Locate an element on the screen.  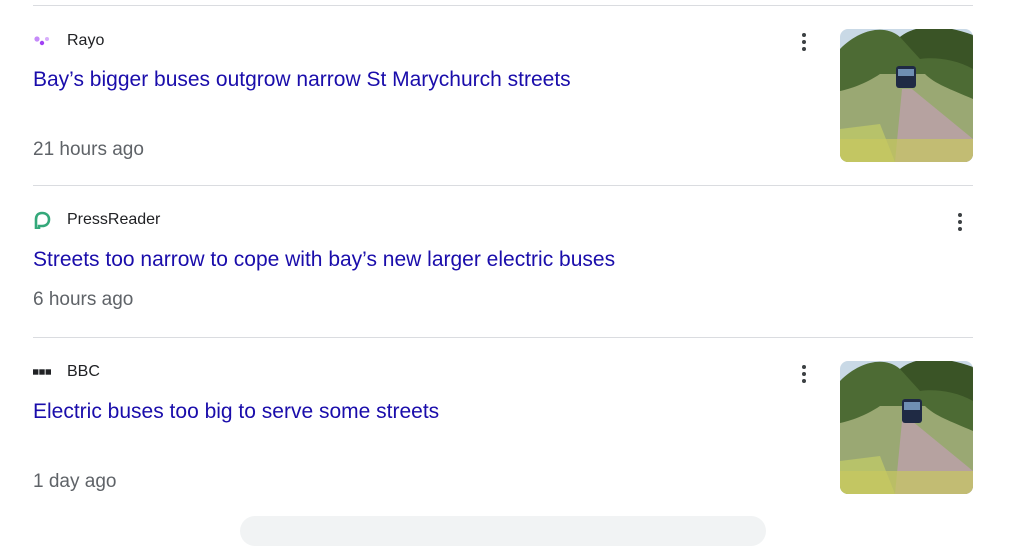
source-name: Rayo is located at coordinates (86, 40).